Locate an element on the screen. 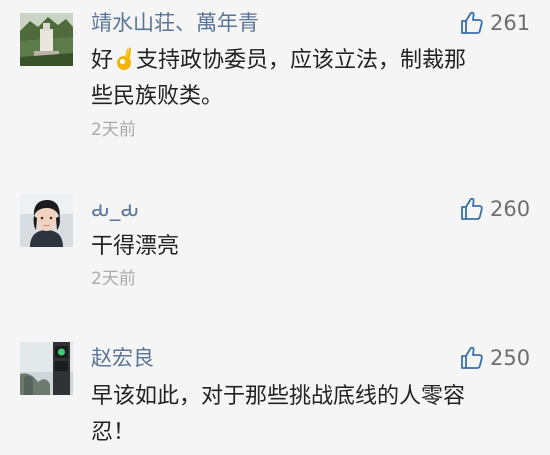  comment-text-line-1: 干得漂亮 is located at coordinates (135, 246).